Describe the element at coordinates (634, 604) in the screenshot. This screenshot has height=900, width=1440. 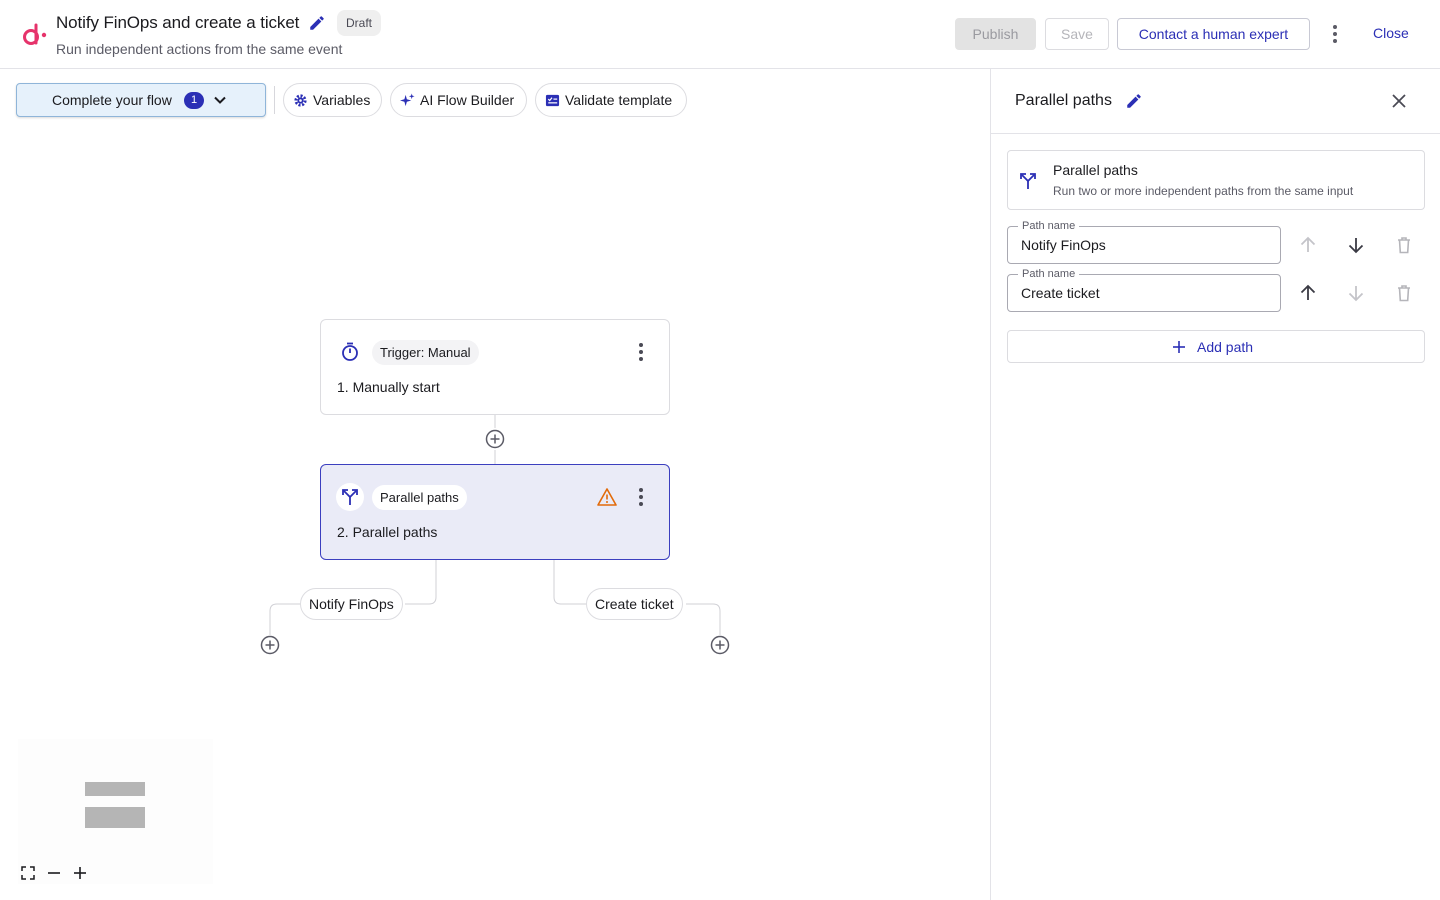
I see `branch-label-create-ticket: Create ticket` at that location.